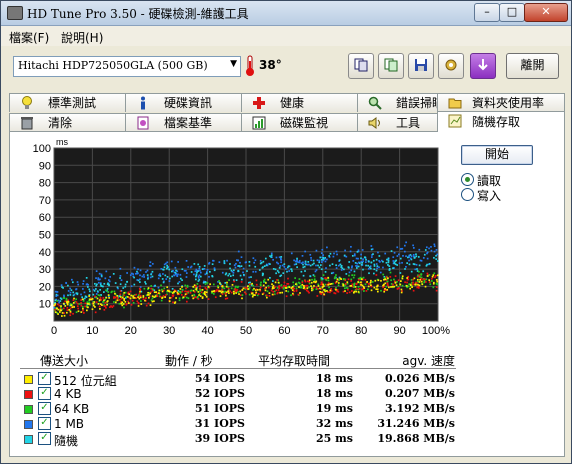 The height and width of the screenshot is (464, 572). Describe the element at coordinates (286, 13) in the screenshot. I see `title-bar: HD Tune Pro 3.50 - 硬碟檢測-維護工具 – □ ✕` at that location.